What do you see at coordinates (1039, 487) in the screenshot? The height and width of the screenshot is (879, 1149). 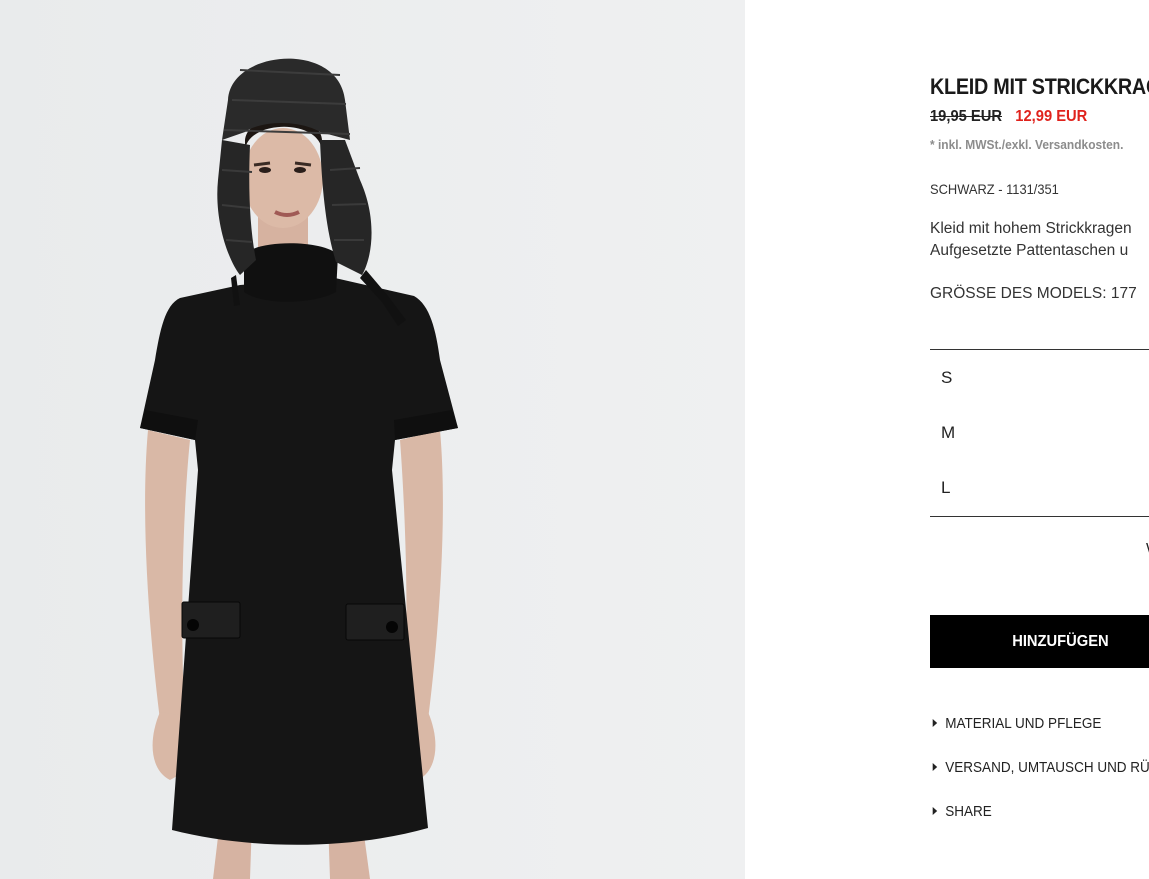 I see `size-option-l: L` at bounding box center [1039, 487].